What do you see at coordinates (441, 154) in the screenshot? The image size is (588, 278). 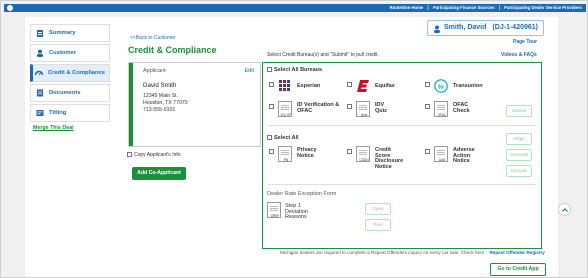 I see `adverse-action-doc-icon: AAN` at bounding box center [441, 154].